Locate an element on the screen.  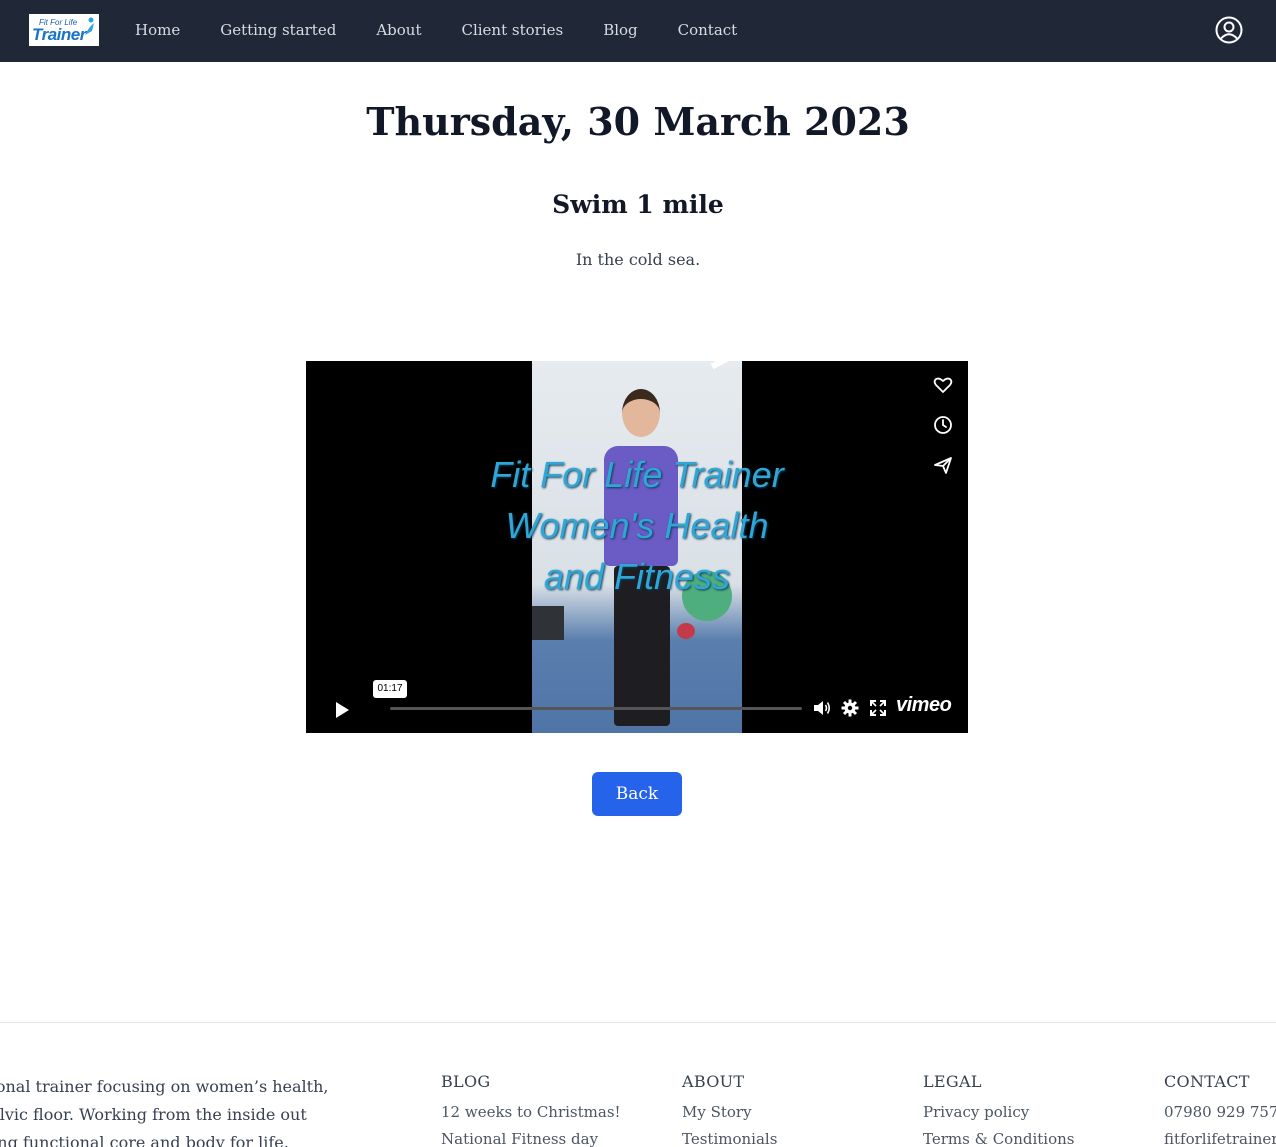
footer-about-link: My Story is located at coordinates (729, 1112).